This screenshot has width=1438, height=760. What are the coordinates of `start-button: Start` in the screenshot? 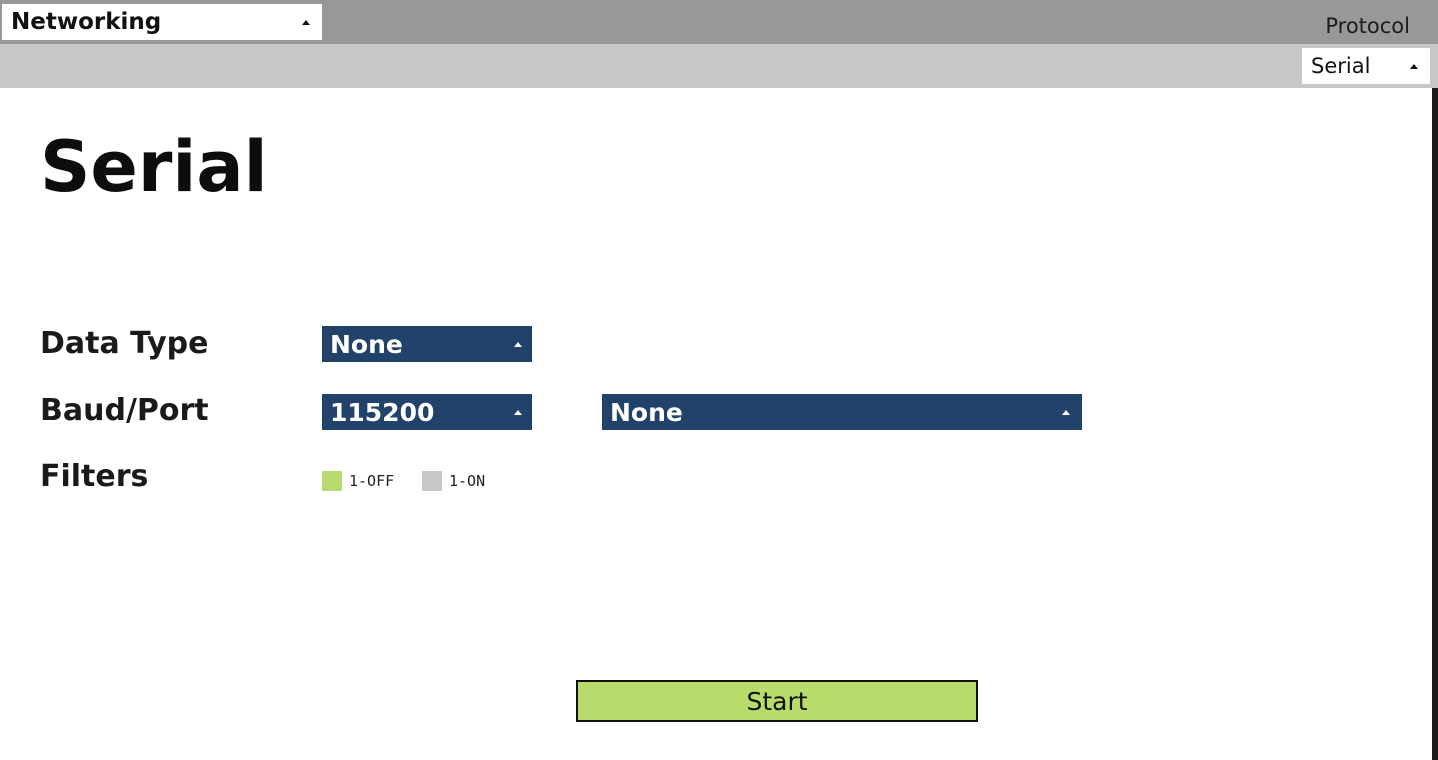 It's located at (777, 701).